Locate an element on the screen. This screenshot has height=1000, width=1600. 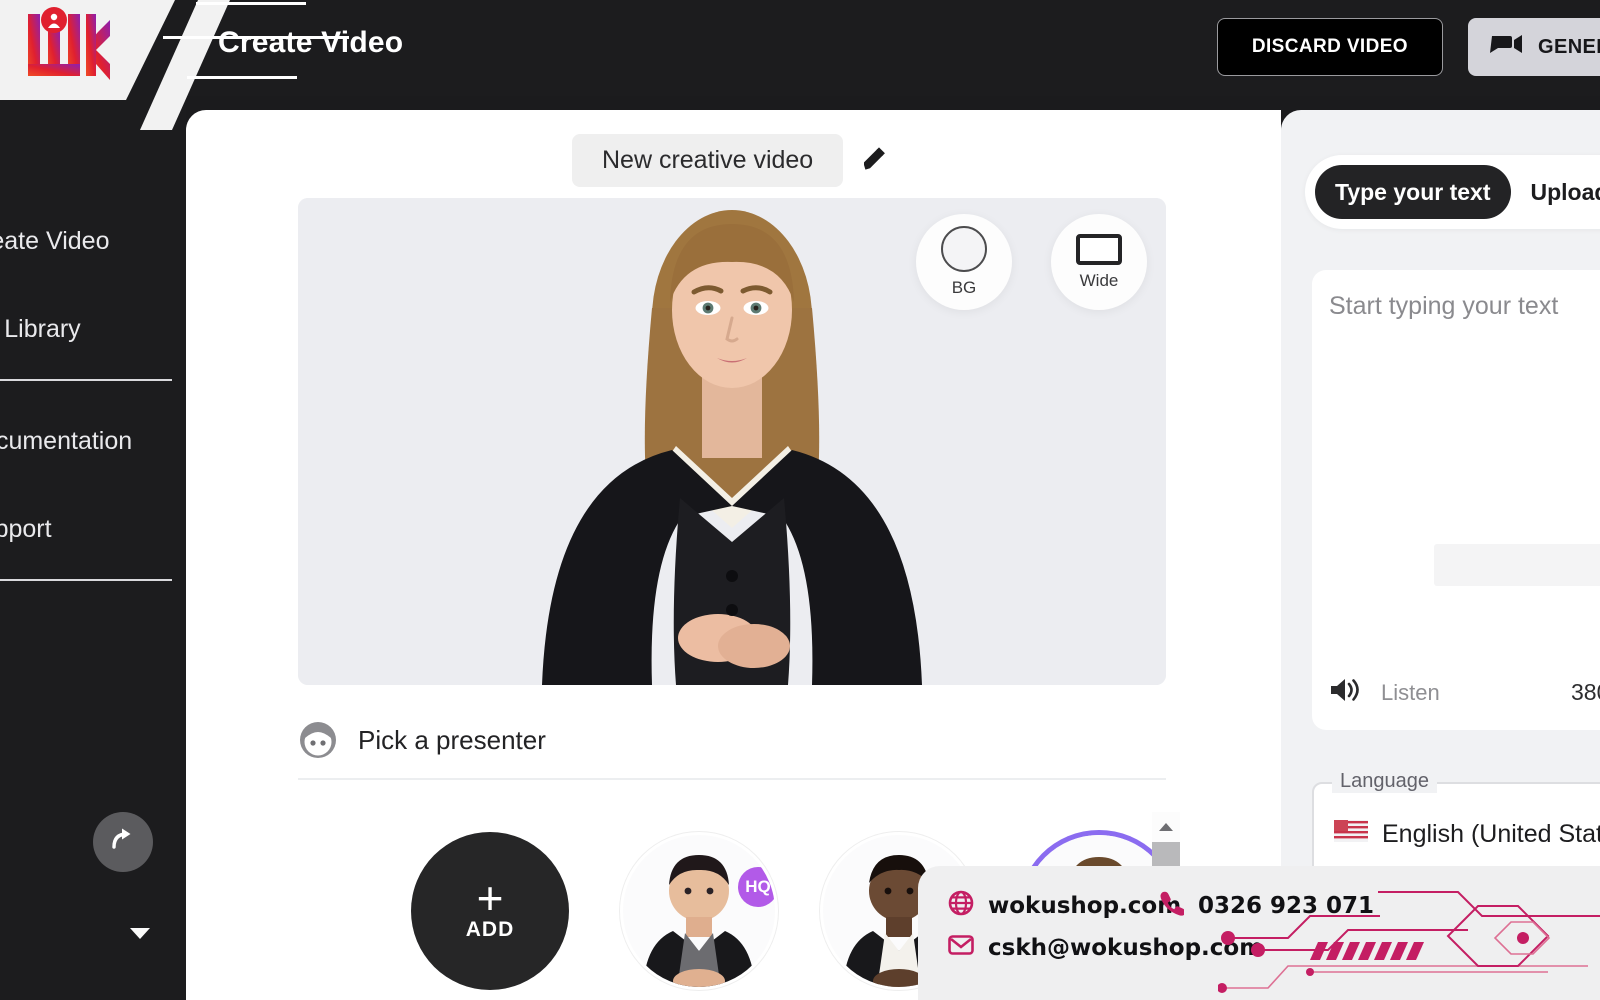
input-mode-tabs: Type your text Upload audio is located at coordinates (1452, 192).